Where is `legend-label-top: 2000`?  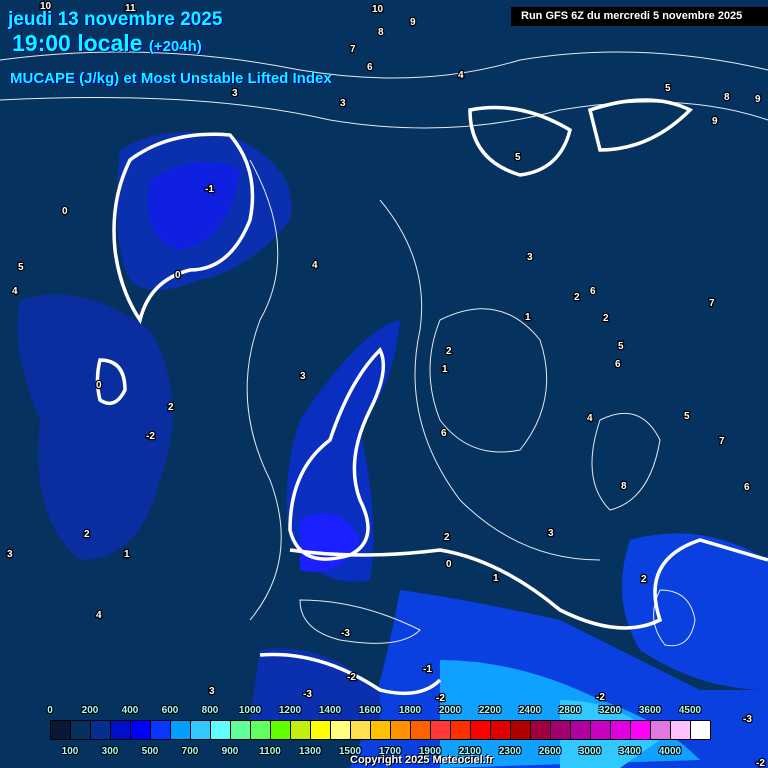
legend-label-top: 2000 is located at coordinates (450, 710).